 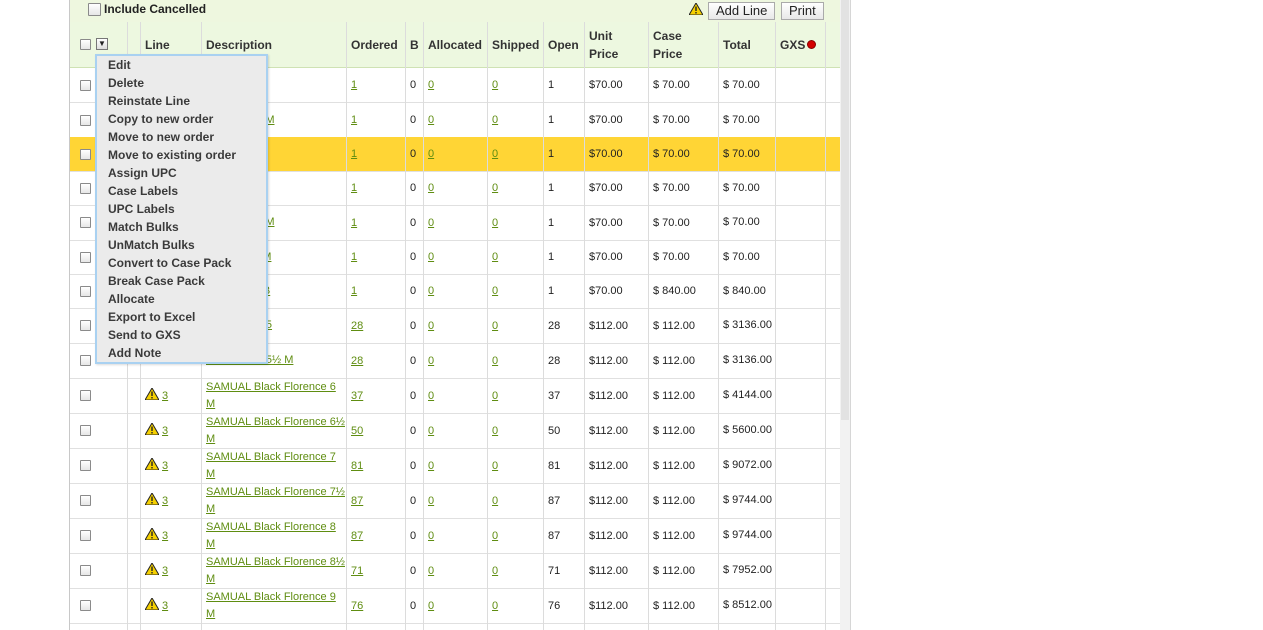 I want to click on row-ordered-text: 37, so click(x=357, y=396).